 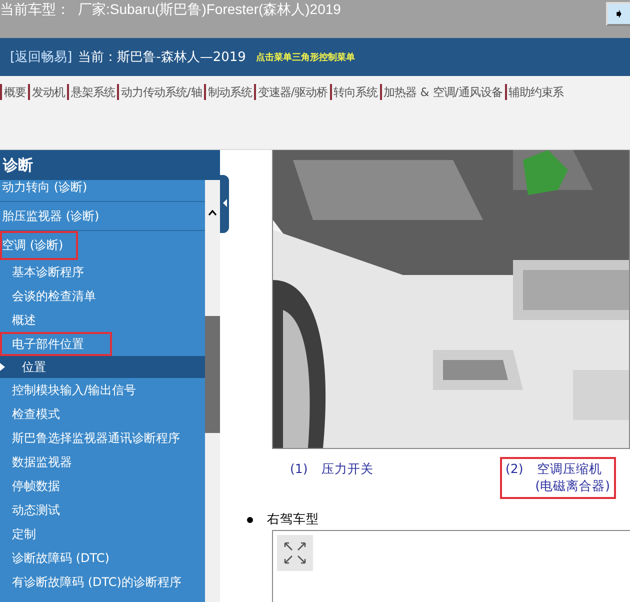 What do you see at coordinates (229, 92) in the screenshot?
I see `nav-link: 制动系统` at bounding box center [229, 92].